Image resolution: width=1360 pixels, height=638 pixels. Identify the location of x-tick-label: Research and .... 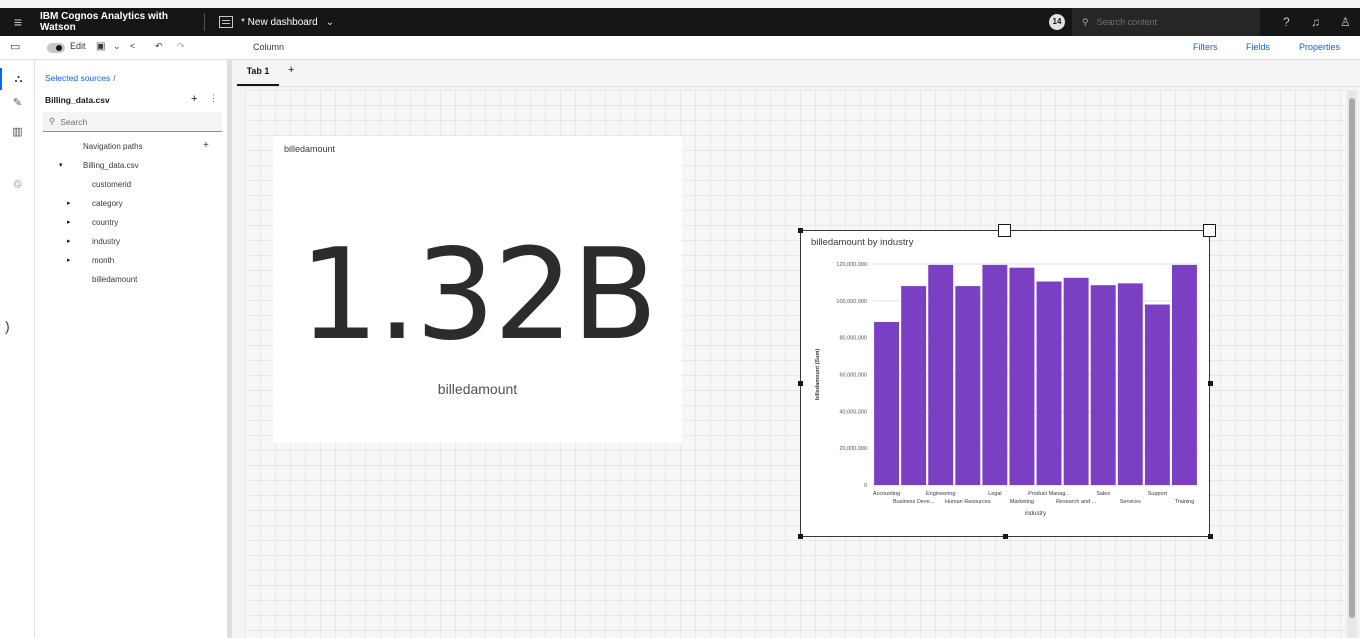
(1076, 502).